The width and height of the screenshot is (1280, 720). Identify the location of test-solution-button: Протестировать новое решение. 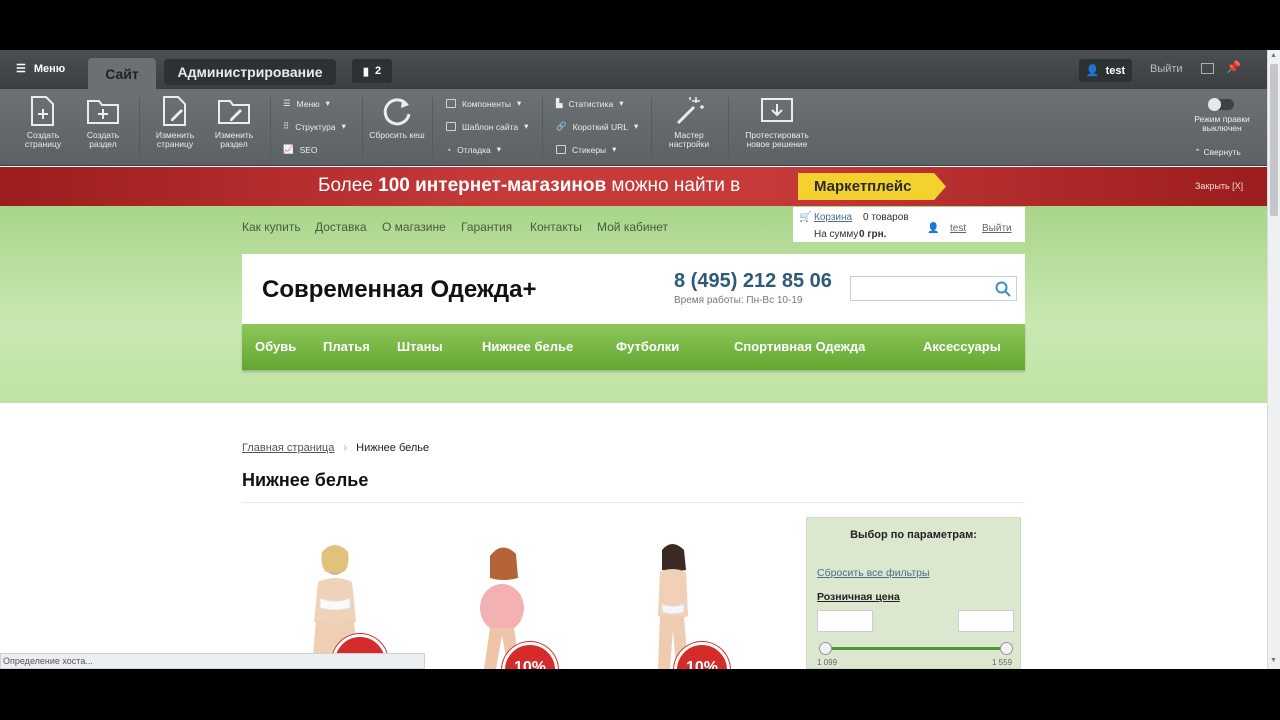
(777, 122).